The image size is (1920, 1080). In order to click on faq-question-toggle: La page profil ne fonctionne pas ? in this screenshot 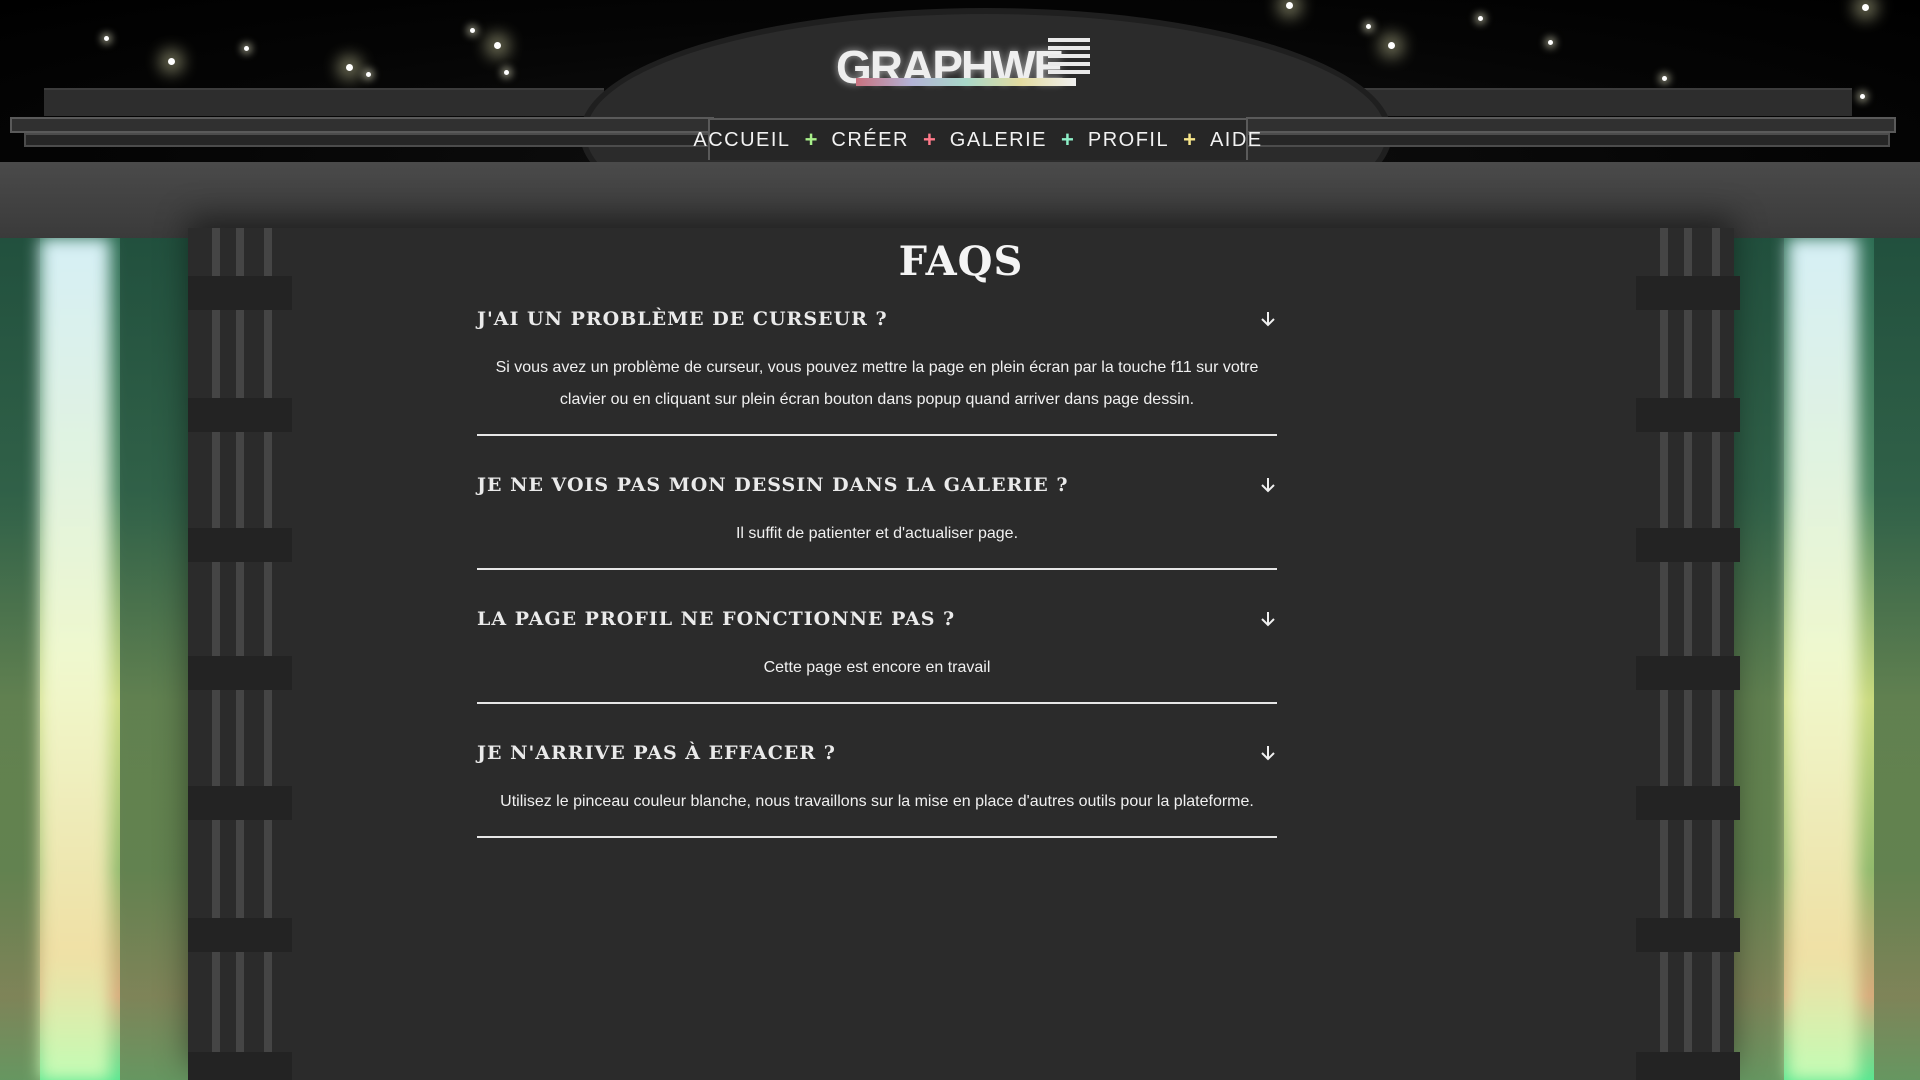, I will do `click(877, 619)`.